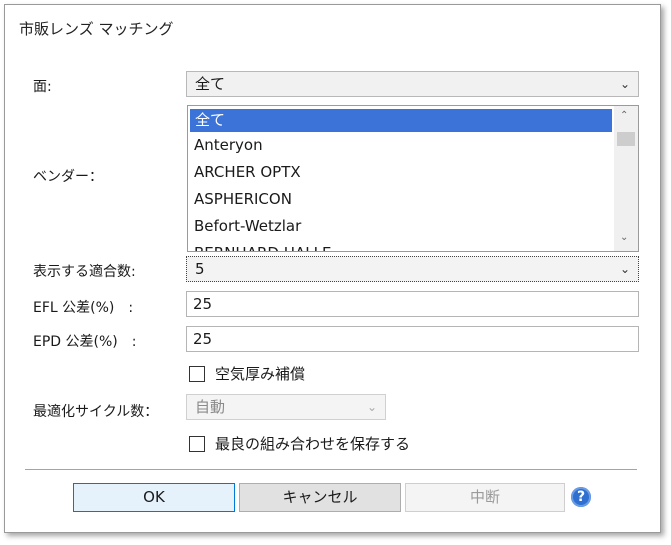 This screenshot has width=671, height=545. I want to click on epd-input: 25, so click(412, 339).